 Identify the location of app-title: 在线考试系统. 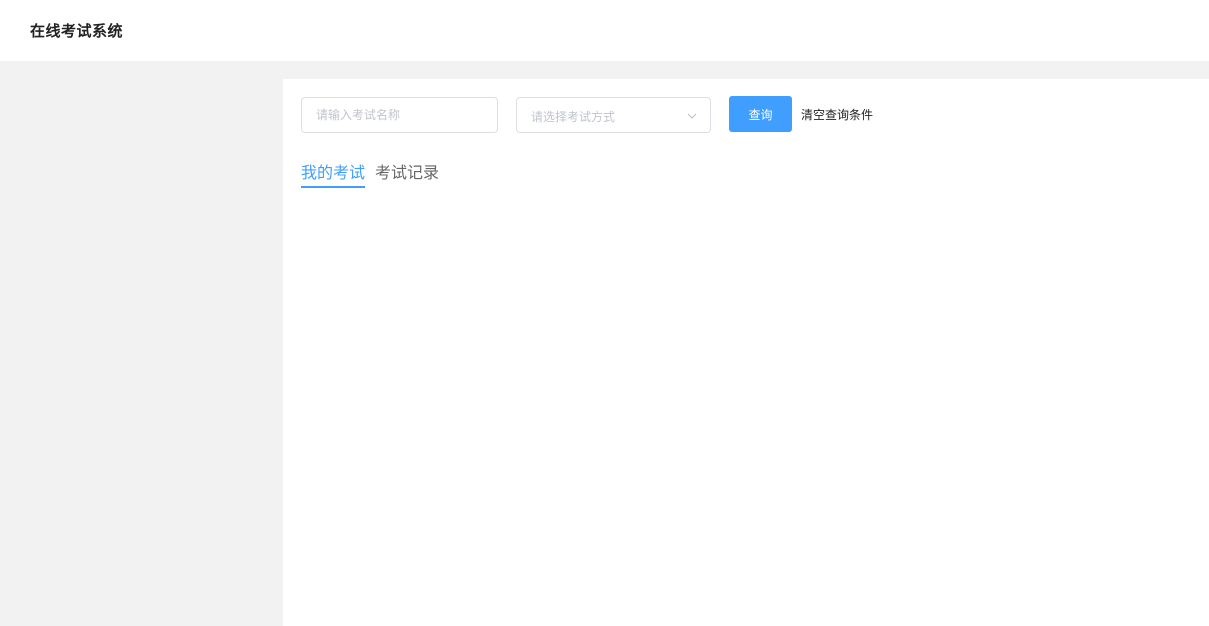
(77, 31).